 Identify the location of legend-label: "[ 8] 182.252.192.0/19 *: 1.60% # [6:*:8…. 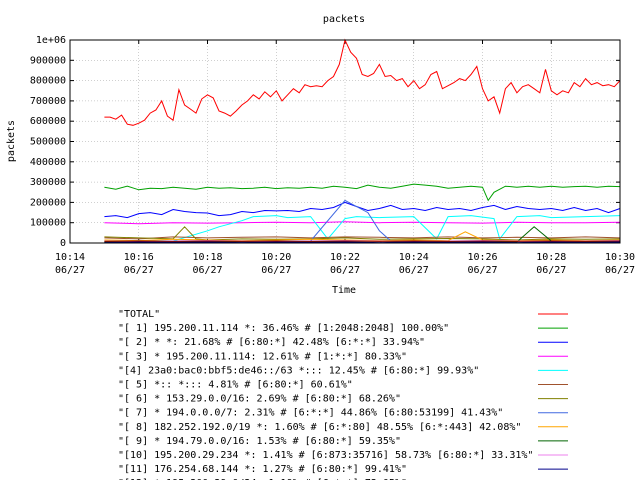
(319, 427).